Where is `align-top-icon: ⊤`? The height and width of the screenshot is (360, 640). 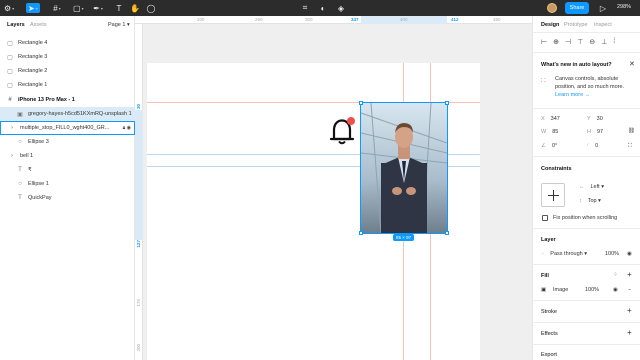 align-top-icon: ⊤ is located at coordinates (580, 42).